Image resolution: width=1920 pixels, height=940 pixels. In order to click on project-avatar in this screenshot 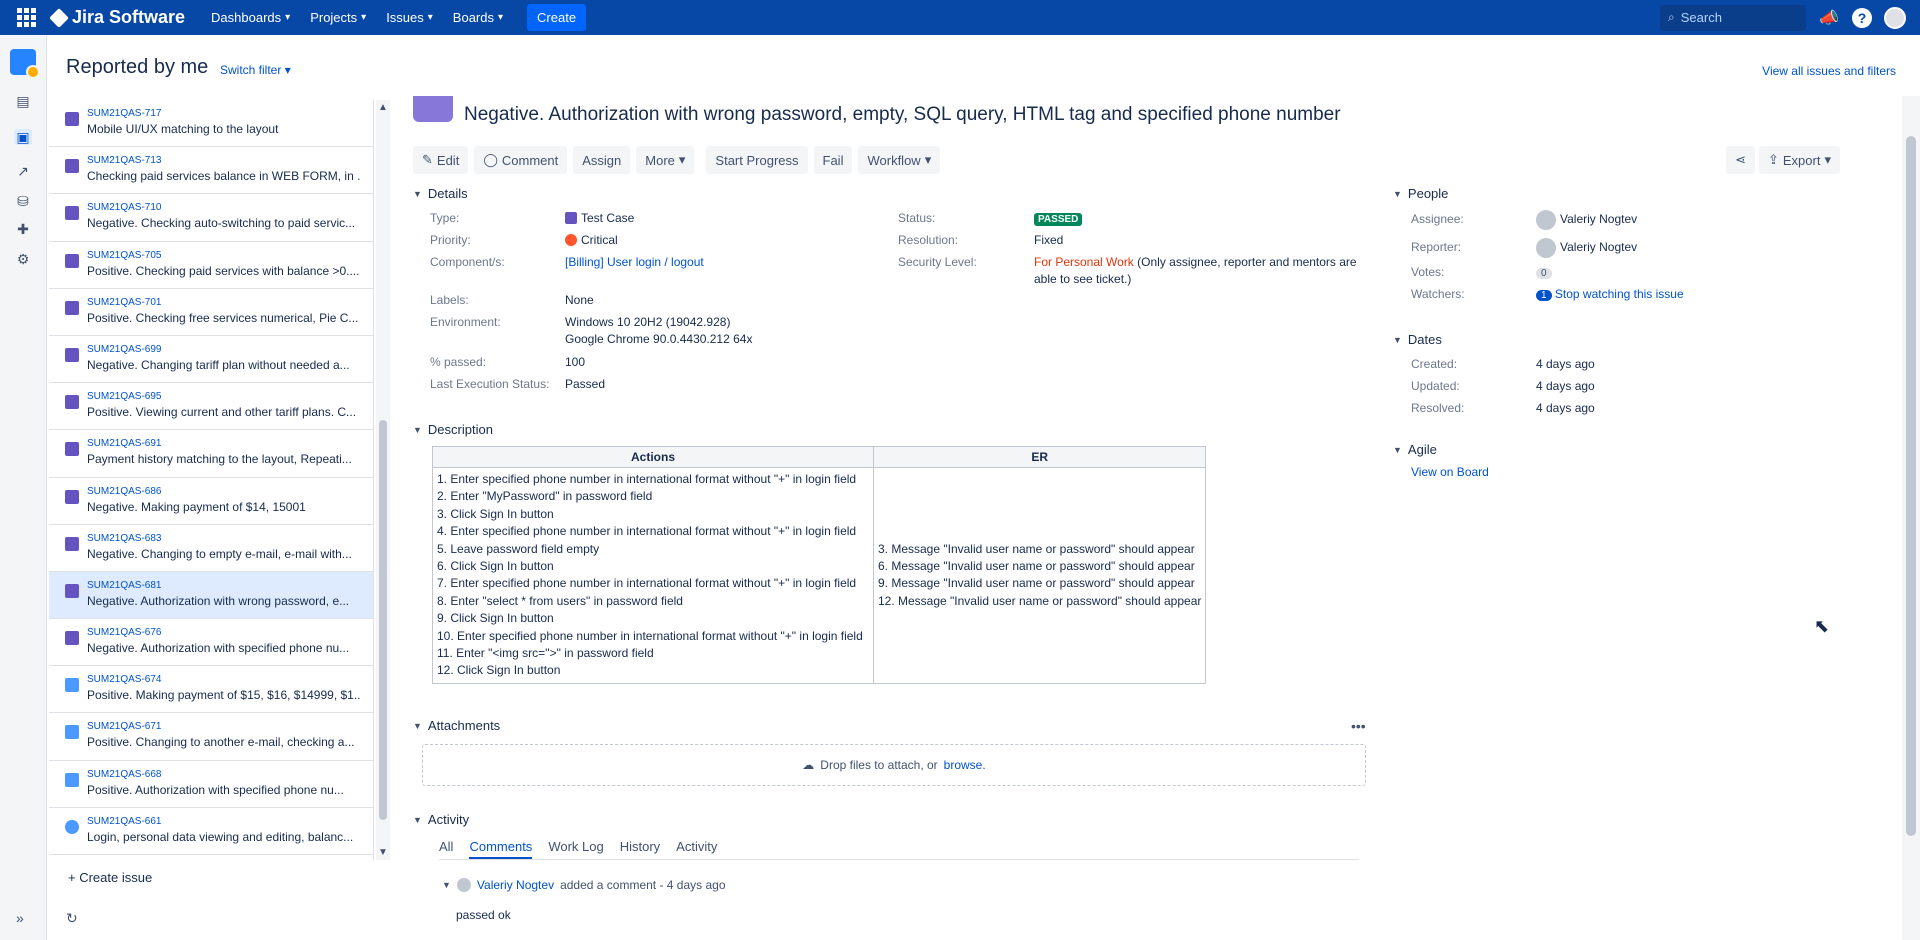, I will do `click(25, 64)`.